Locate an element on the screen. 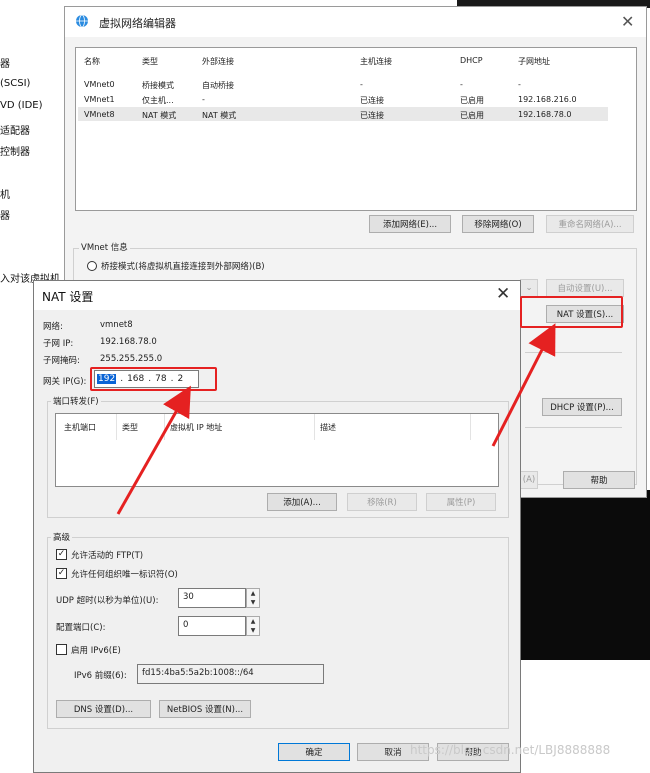  ipv6-prefix-input: fd15:4ba5:5a2b:1008::/64 is located at coordinates (230, 674).